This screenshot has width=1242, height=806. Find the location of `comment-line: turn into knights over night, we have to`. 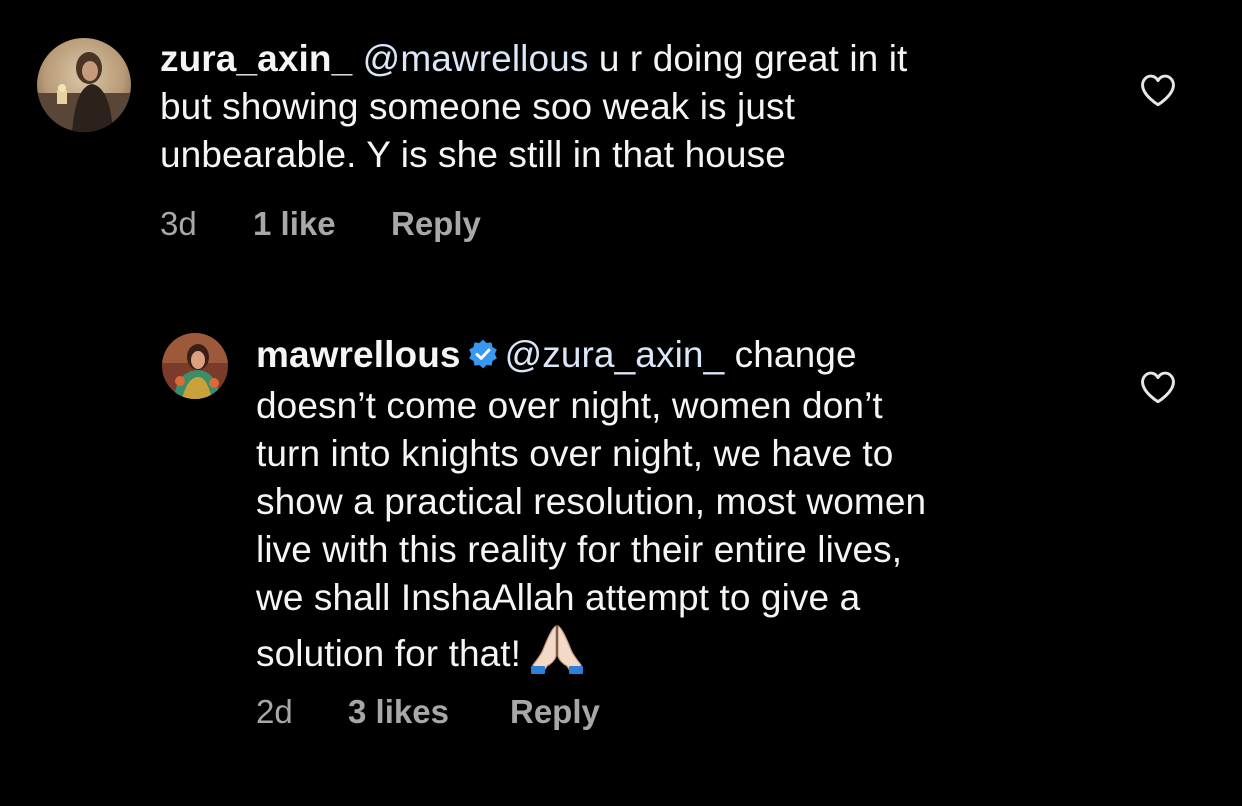

comment-line: turn into knights over night, we have to is located at coordinates (575, 453).